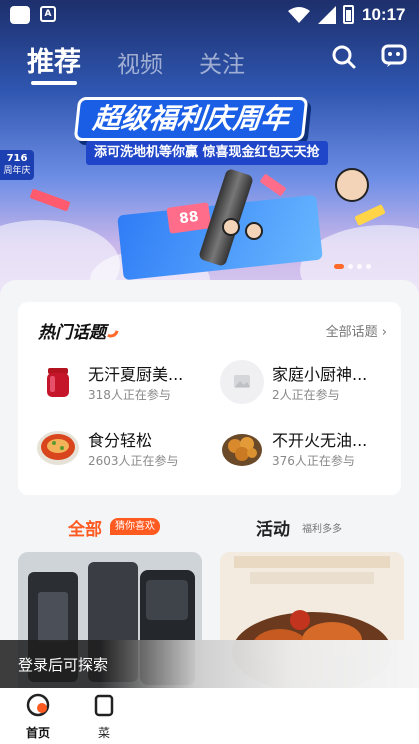  What do you see at coordinates (54, 62) in the screenshot?
I see `tab-recommend: 推荐` at bounding box center [54, 62].